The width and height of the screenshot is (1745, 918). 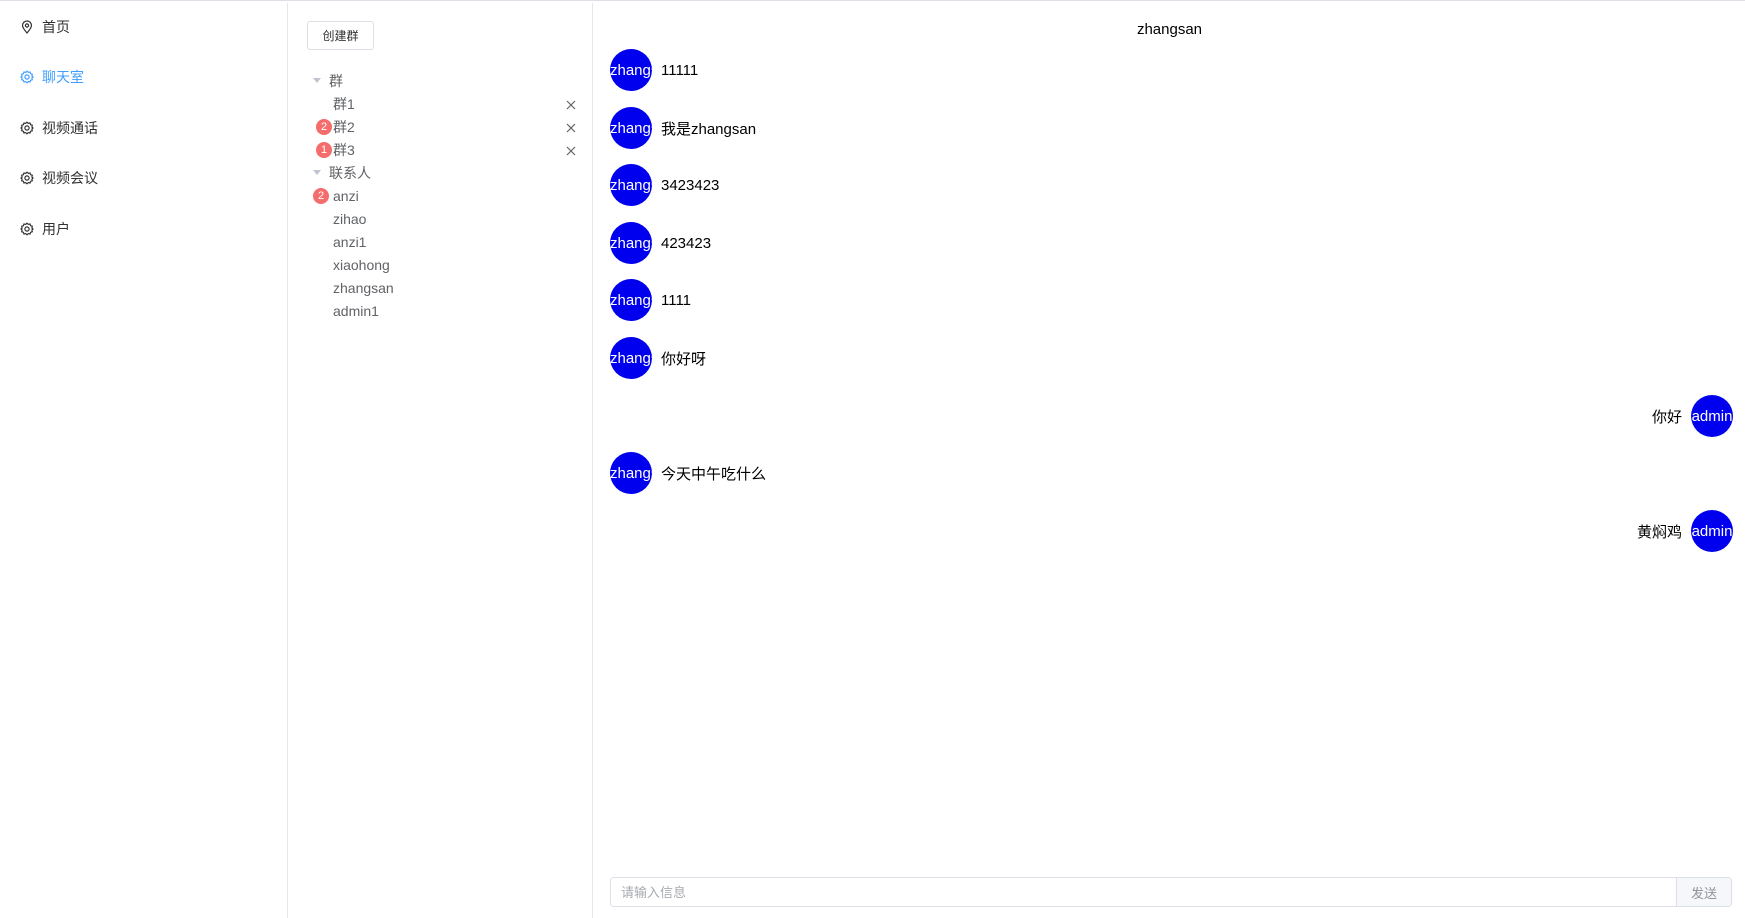 What do you see at coordinates (344, 126) in the screenshot?
I see `group-name: 群2` at bounding box center [344, 126].